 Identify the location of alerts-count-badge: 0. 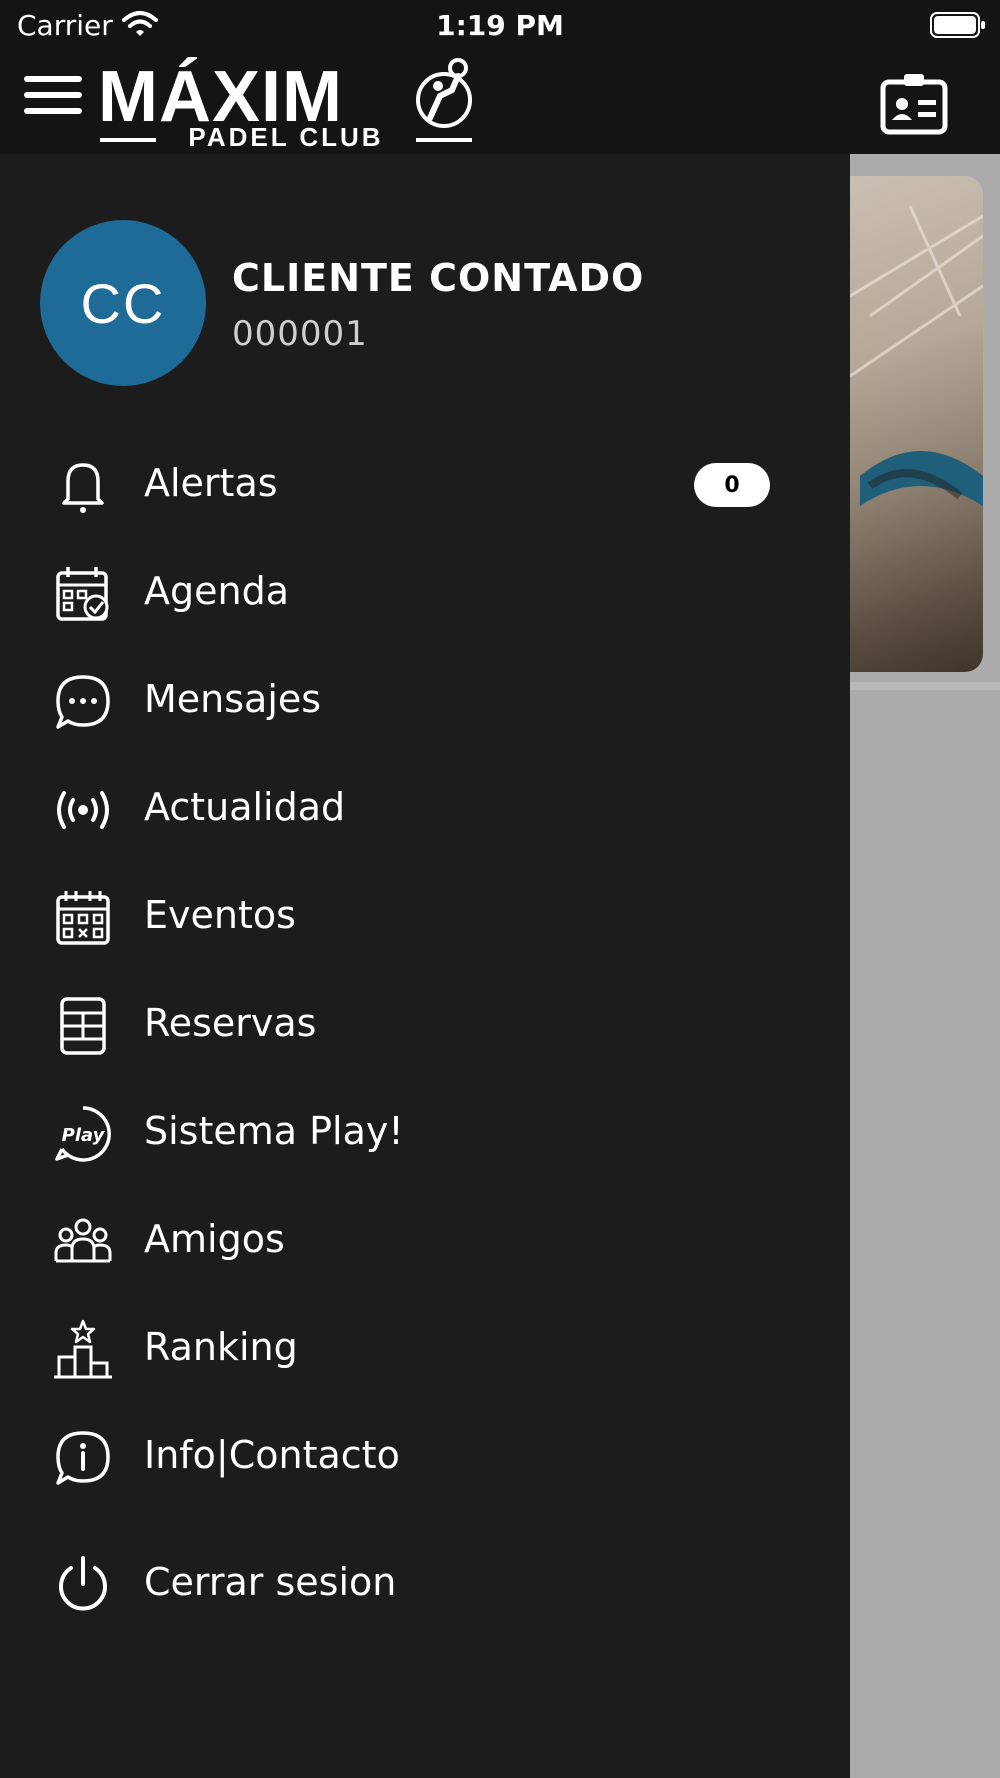
(732, 485).